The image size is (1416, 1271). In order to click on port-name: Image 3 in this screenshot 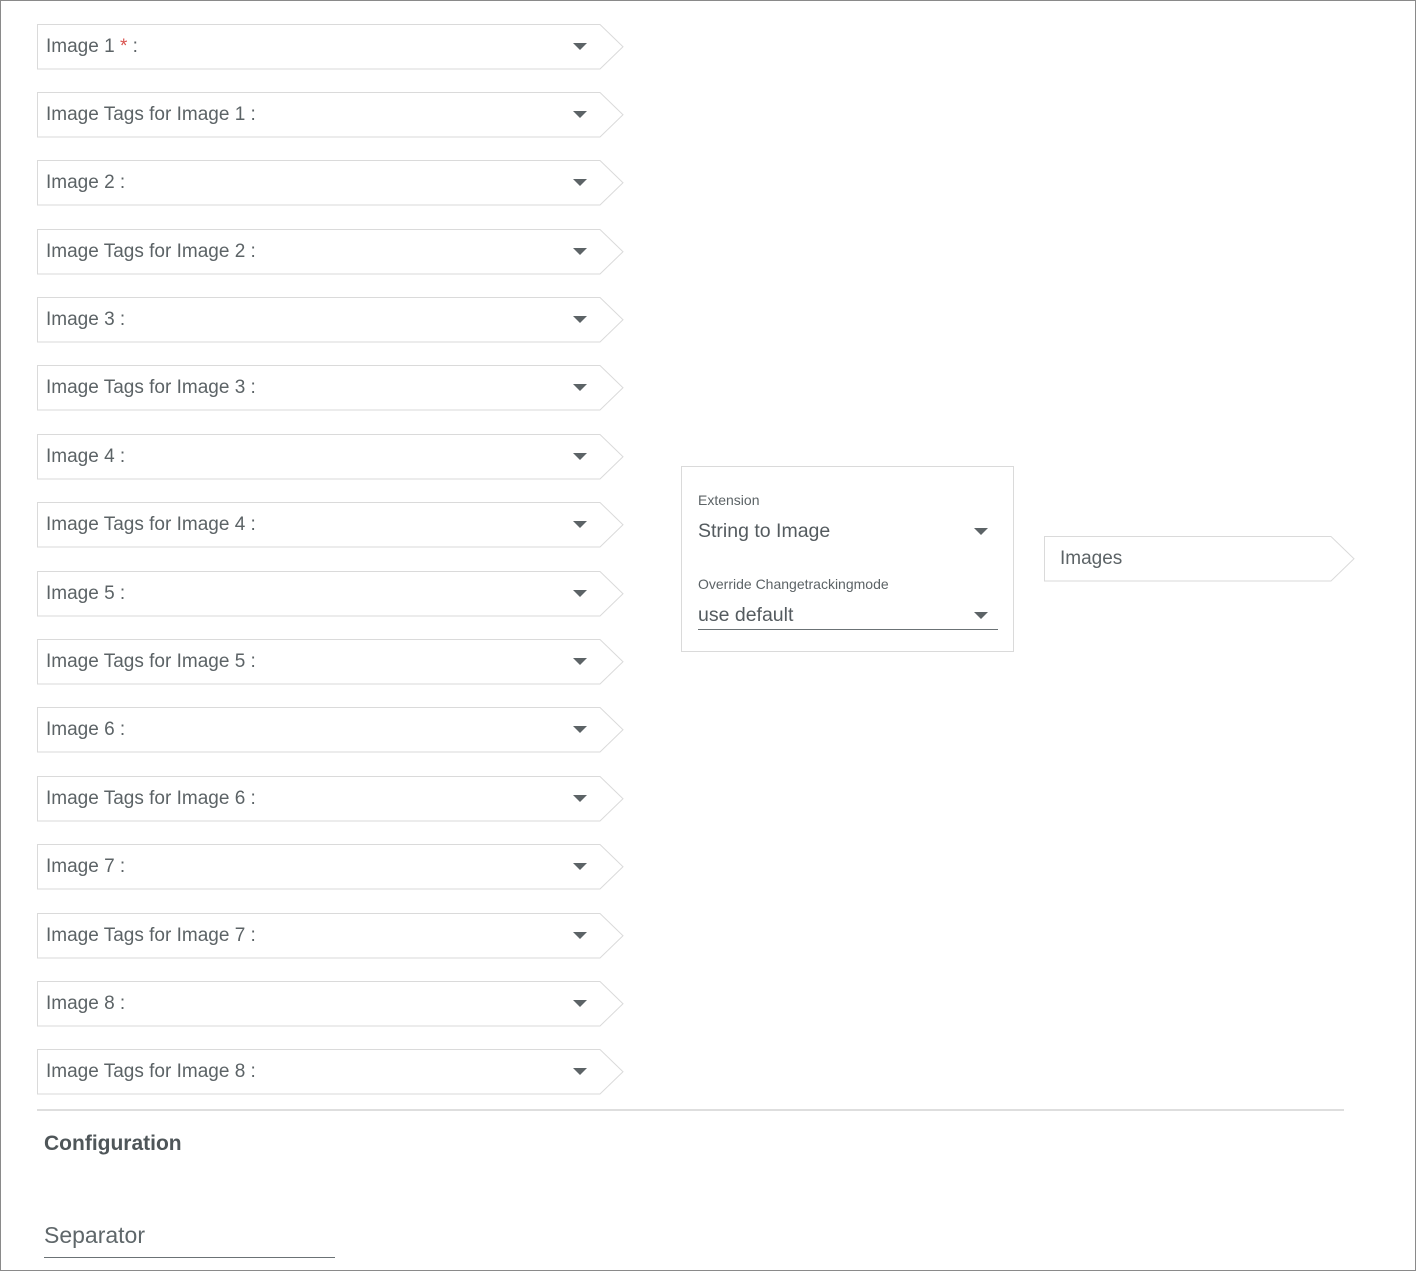, I will do `click(80, 319)`.